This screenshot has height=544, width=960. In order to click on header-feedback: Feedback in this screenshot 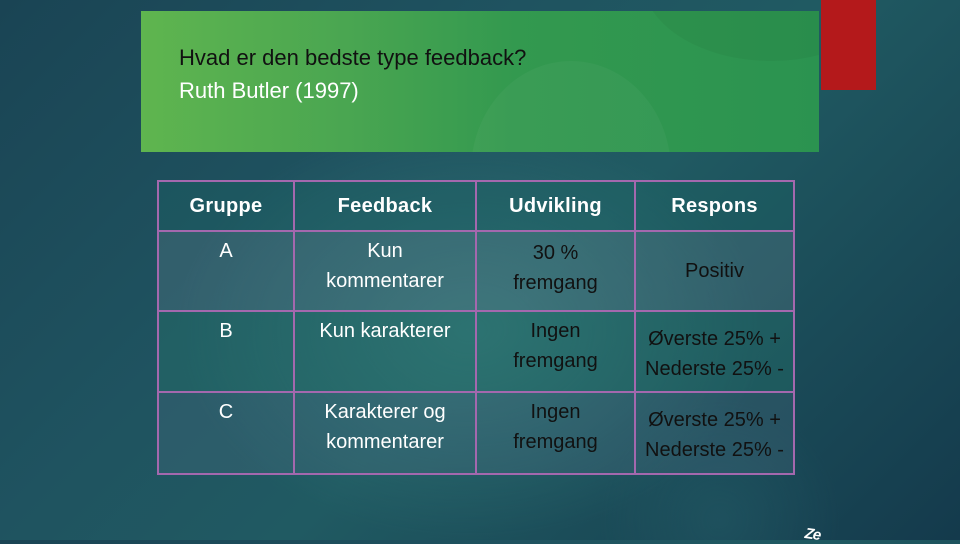, I will do `click(385, 206)`.